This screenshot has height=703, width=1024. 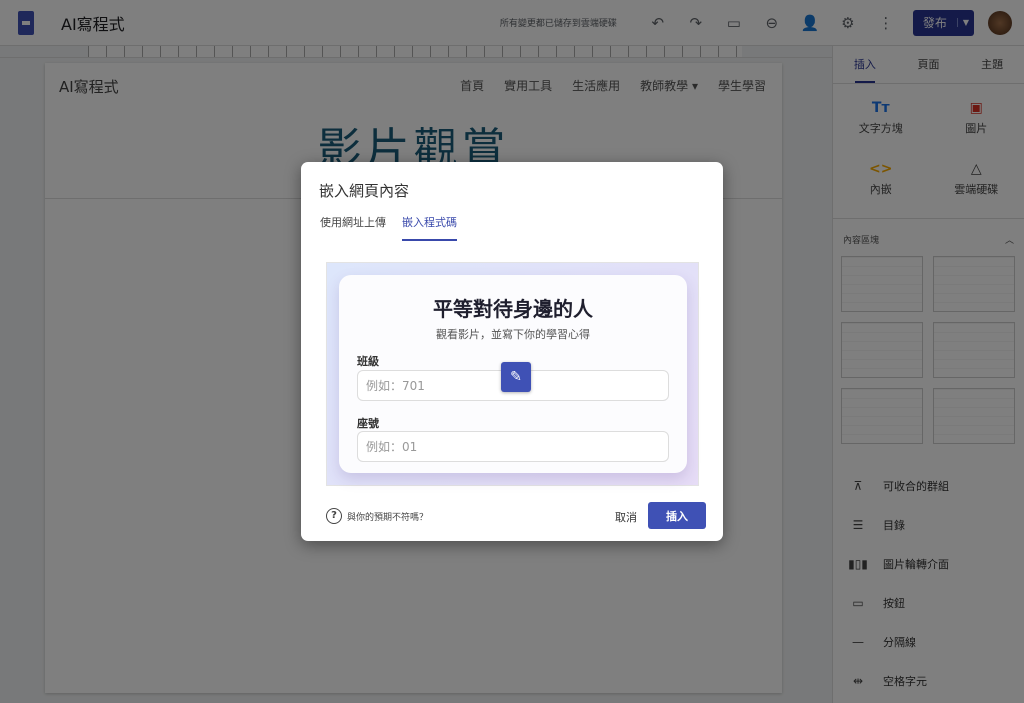 I want to click on insert-button: 插入, so click(x=677, y=515).